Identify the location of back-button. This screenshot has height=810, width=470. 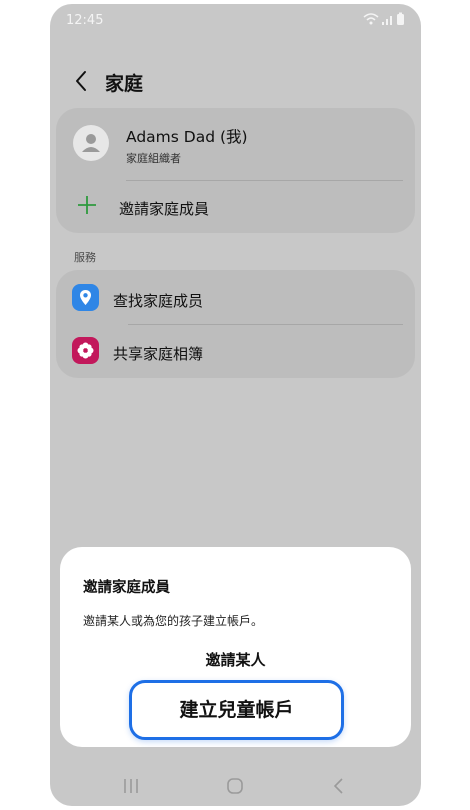
(83, 81).